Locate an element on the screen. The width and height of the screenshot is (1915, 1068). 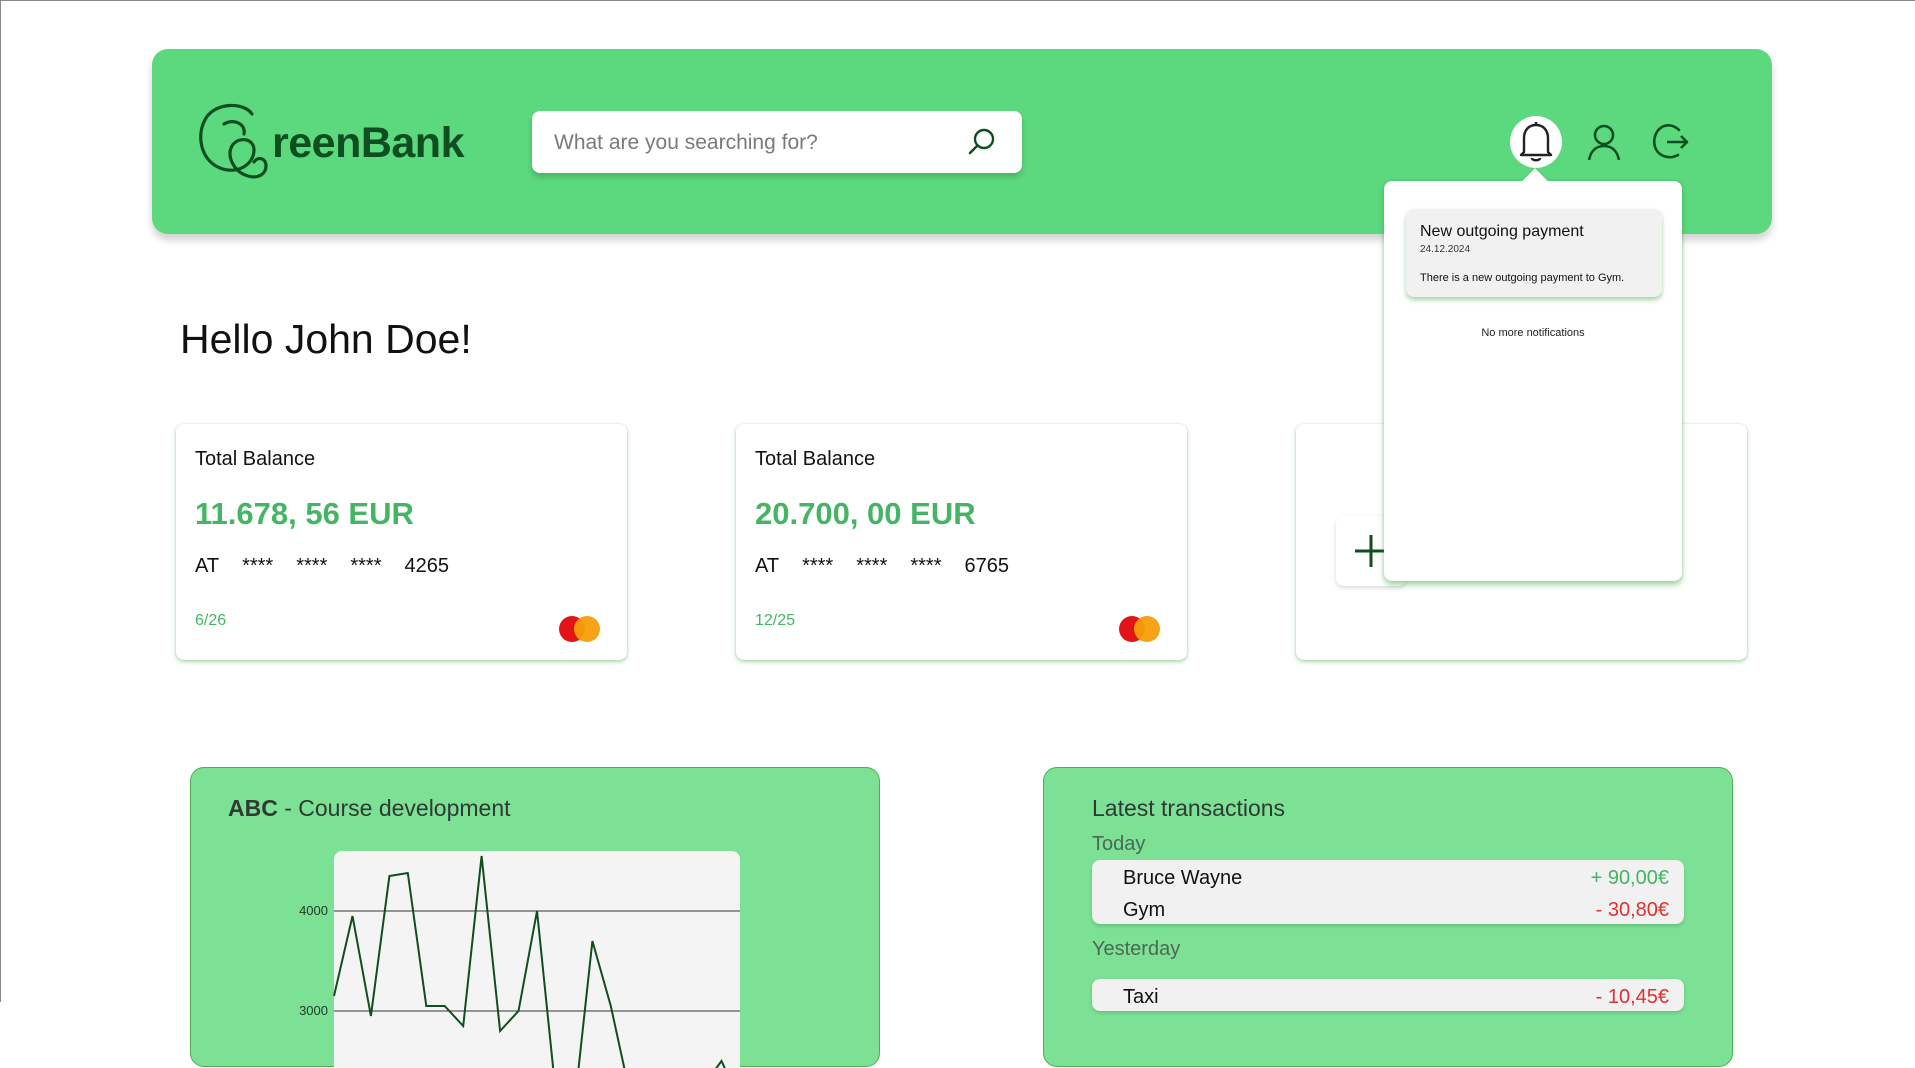
no-more-notifications: No more notifications is located at coordinates (1533, 333).